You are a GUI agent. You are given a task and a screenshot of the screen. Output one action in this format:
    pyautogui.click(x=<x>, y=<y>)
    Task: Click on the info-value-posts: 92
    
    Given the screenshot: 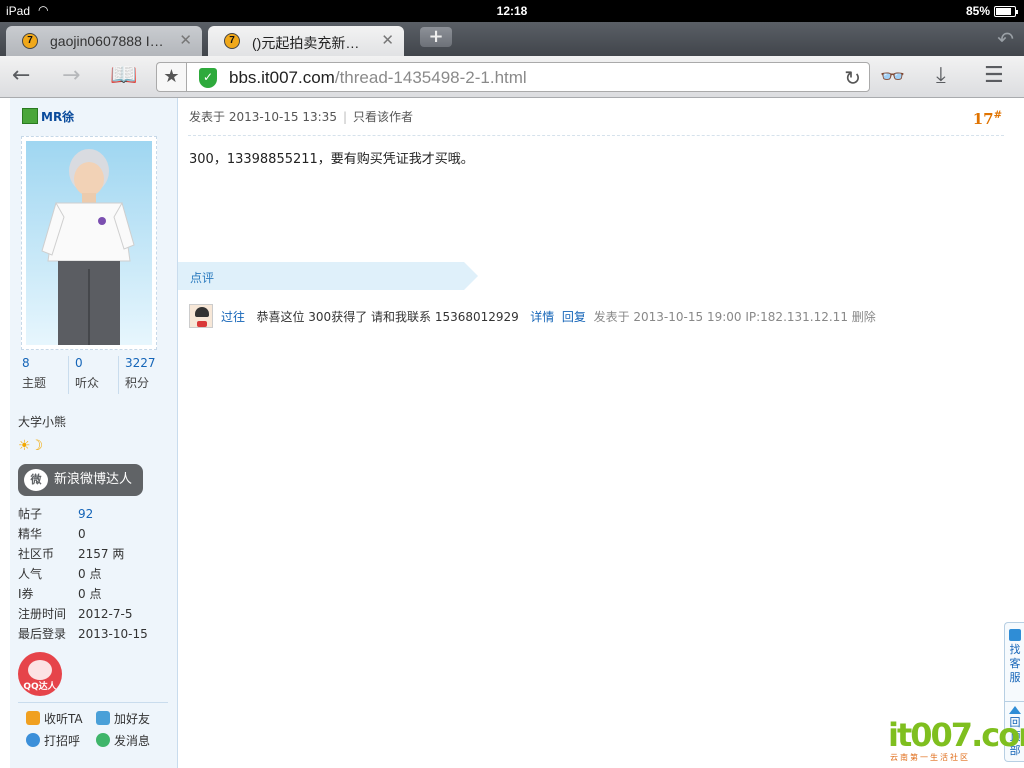 What is the action you would take?
    pyautogui.click(x=85, y=514)
    